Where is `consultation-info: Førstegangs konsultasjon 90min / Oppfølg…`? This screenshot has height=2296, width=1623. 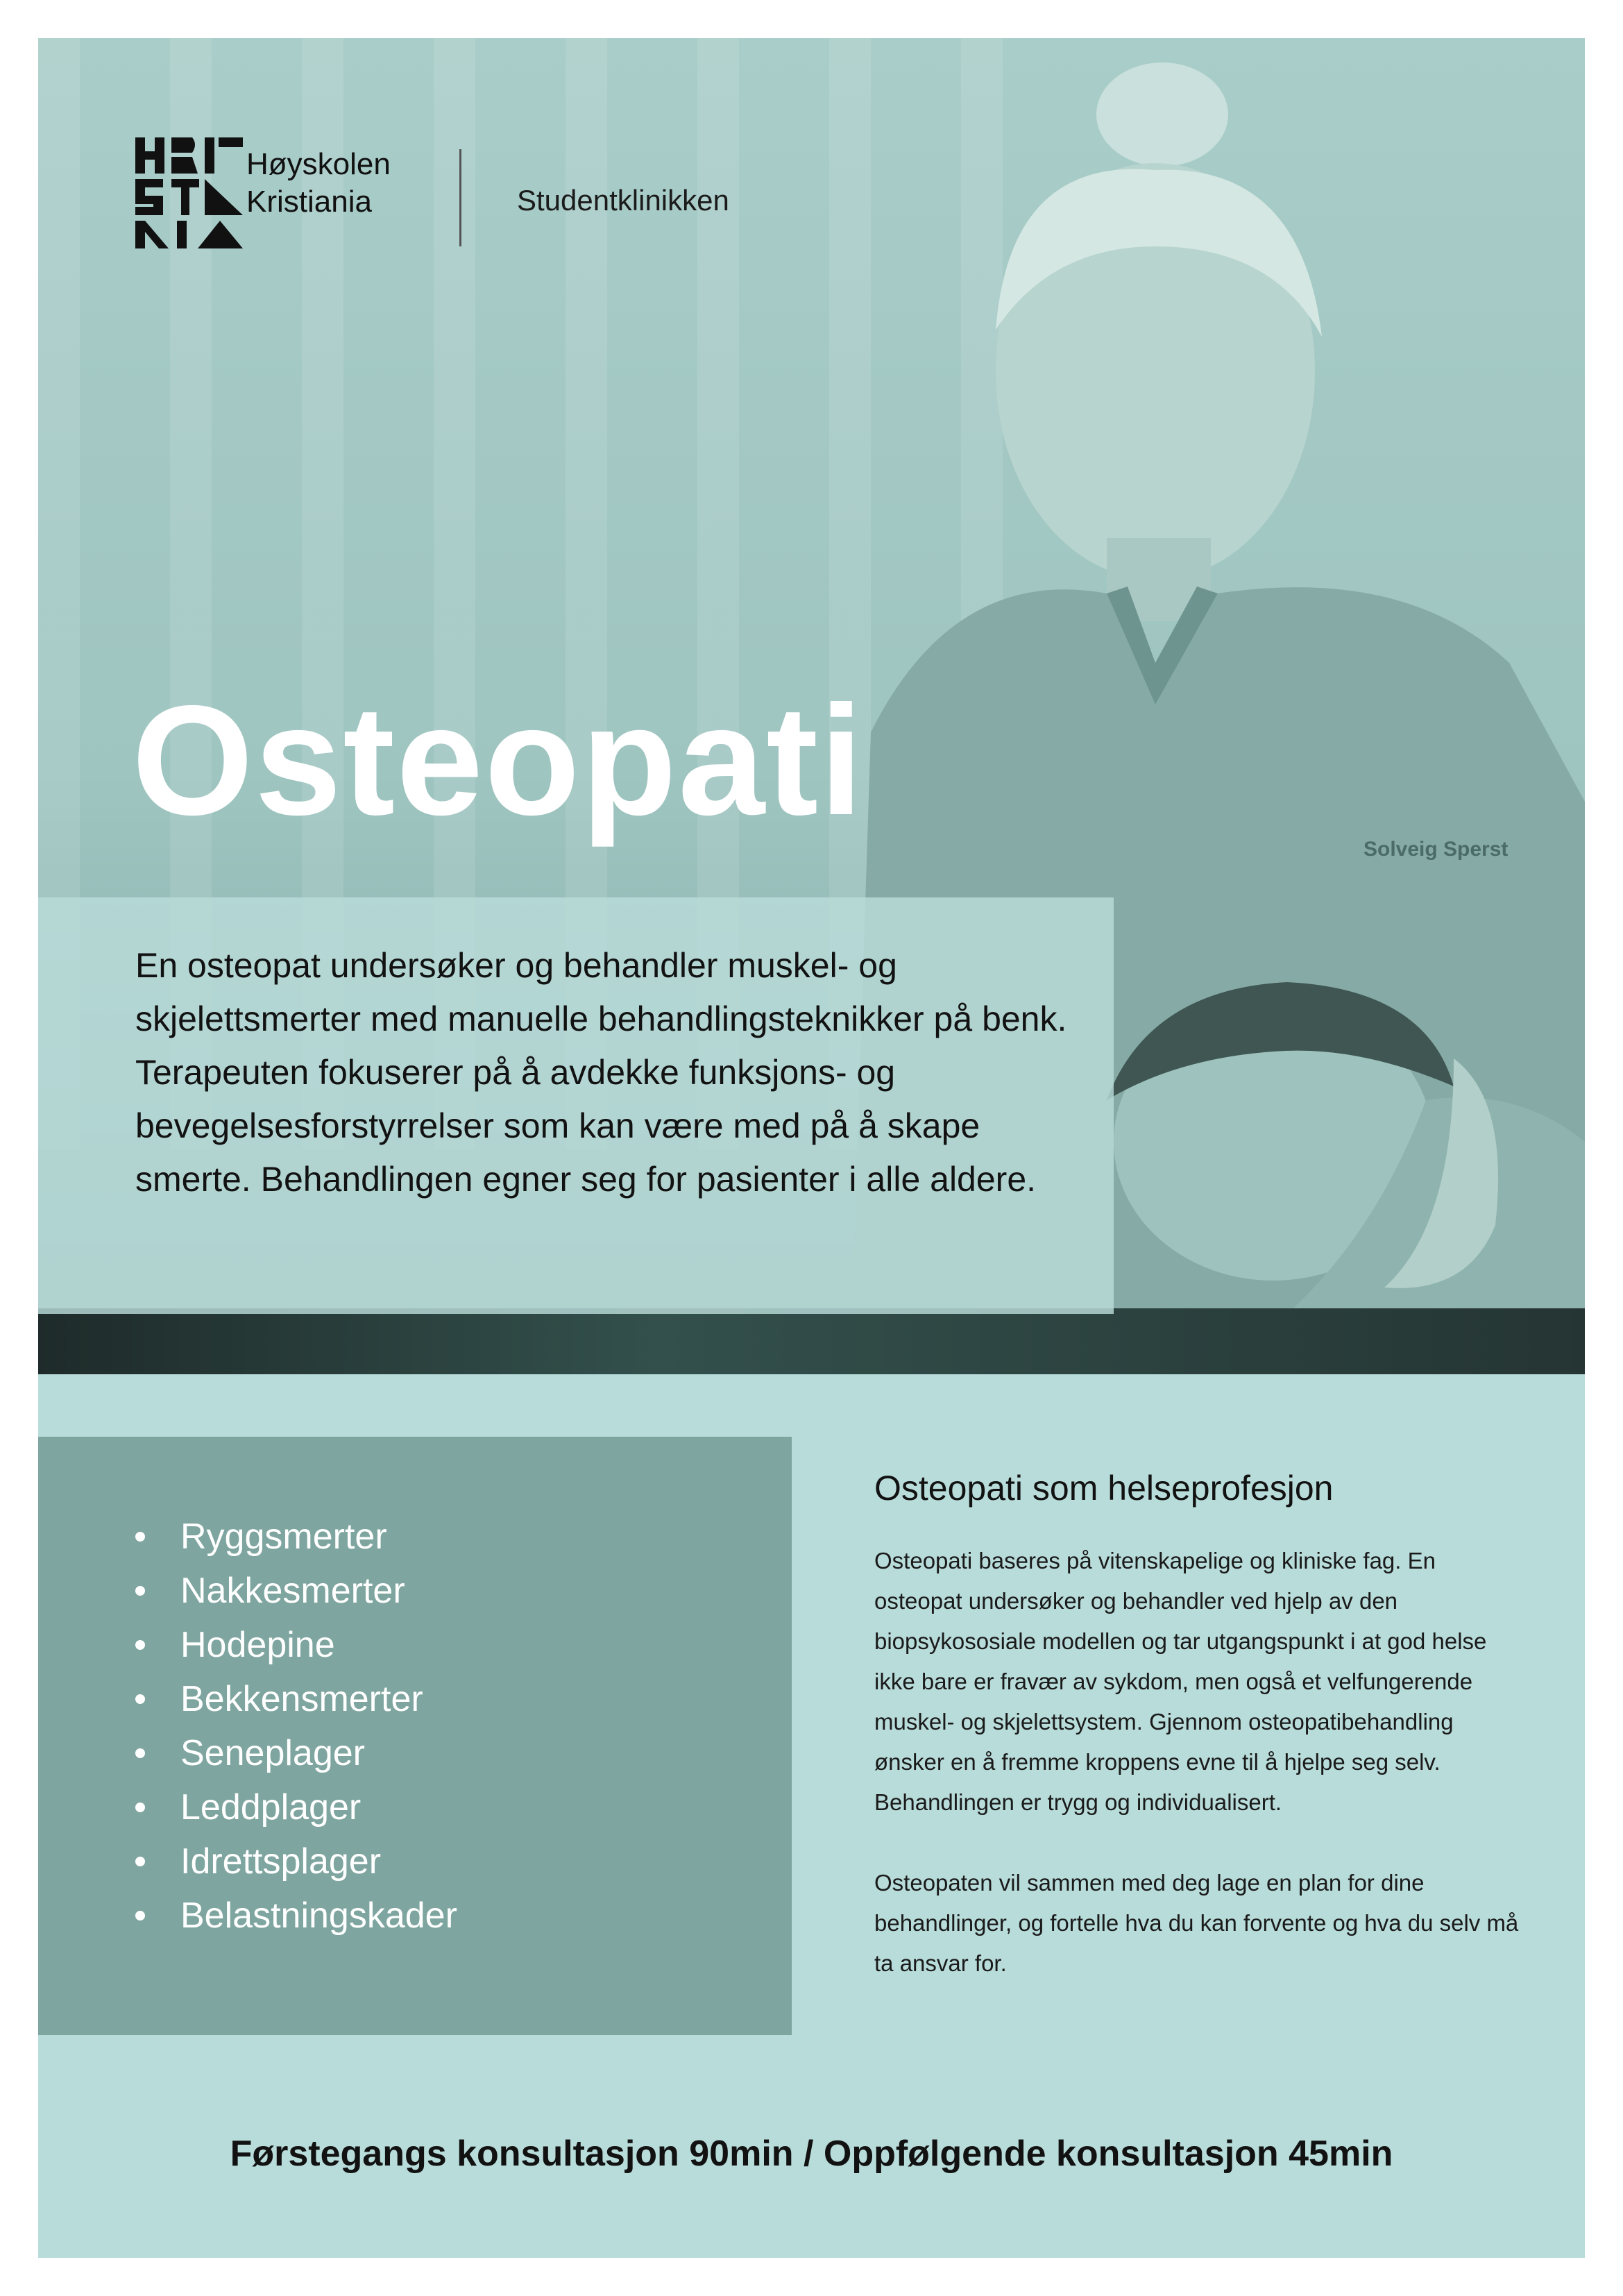 consultation-info: Førstegangs konsultasjon 90min / Oppfølg… is located at coordinates (811, 2154).